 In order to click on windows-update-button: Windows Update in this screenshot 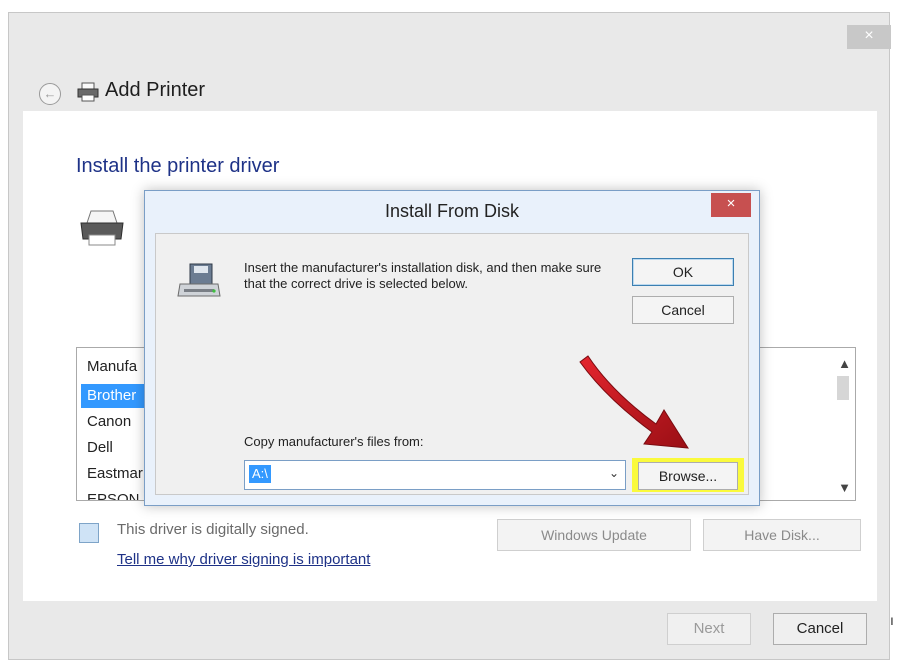, I will do `click(594, 535)`.